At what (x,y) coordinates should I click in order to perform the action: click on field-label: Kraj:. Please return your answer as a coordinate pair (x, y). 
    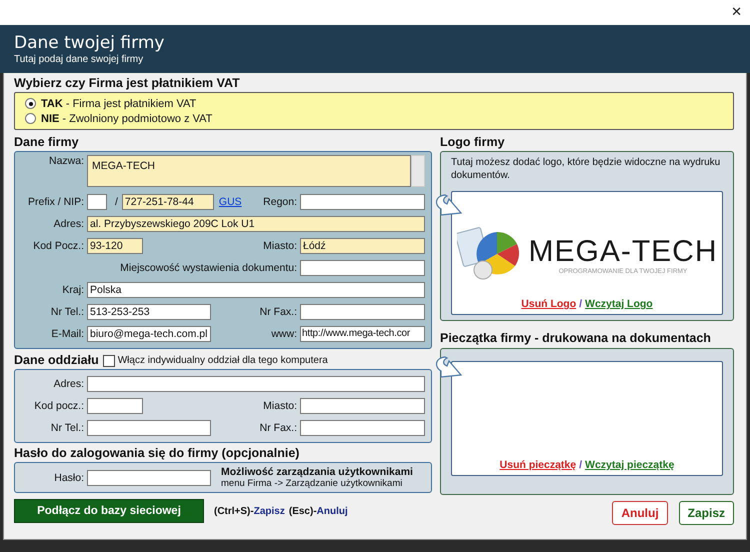
    Looking at the image, I should click on (72, 290).